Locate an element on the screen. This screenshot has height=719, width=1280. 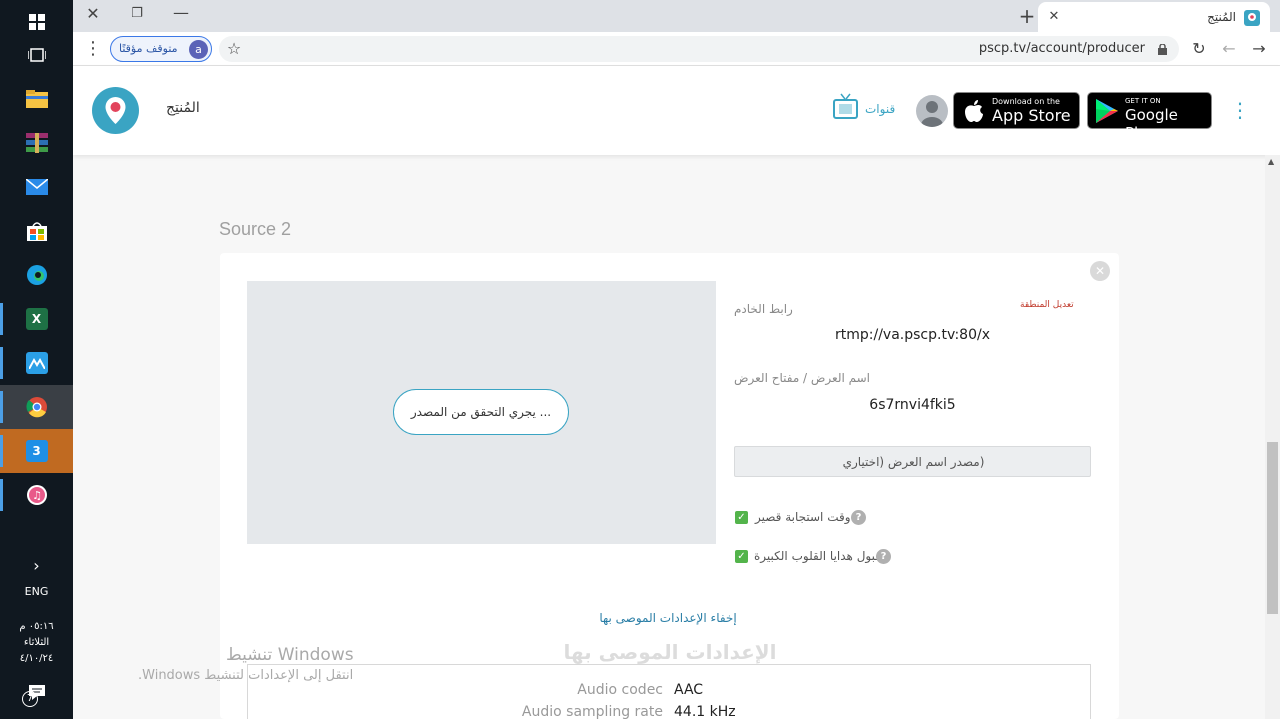
windows-taskbar: X 3 ♫ › ENG ٠٥:١٦ م الثلاثاء ٤/١٠/٢٤ 7 is located at coordinates (36, 359).